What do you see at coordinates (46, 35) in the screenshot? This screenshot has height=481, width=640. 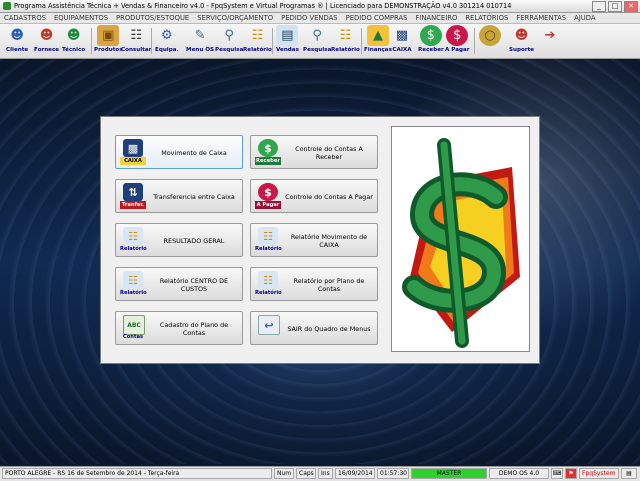 I see `supplier-icon: ☻` at bounding box center [46, 35].